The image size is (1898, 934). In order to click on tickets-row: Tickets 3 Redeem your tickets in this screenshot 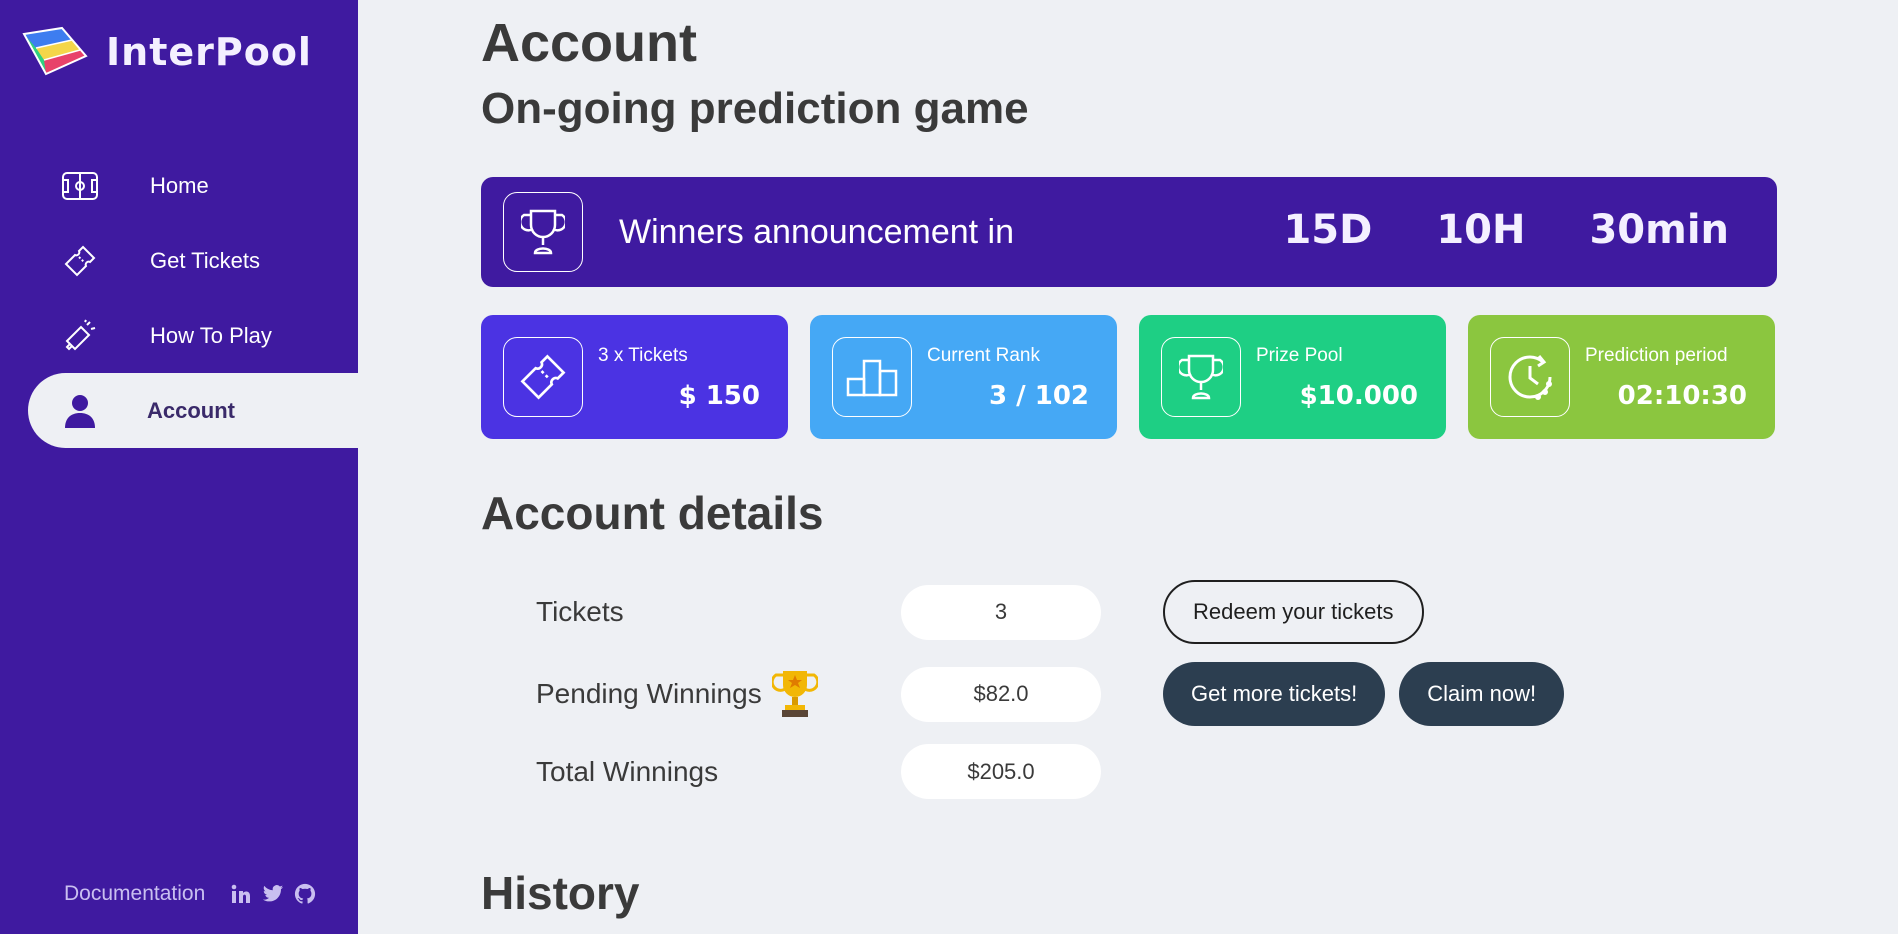, I will do `click(980, 612)`.